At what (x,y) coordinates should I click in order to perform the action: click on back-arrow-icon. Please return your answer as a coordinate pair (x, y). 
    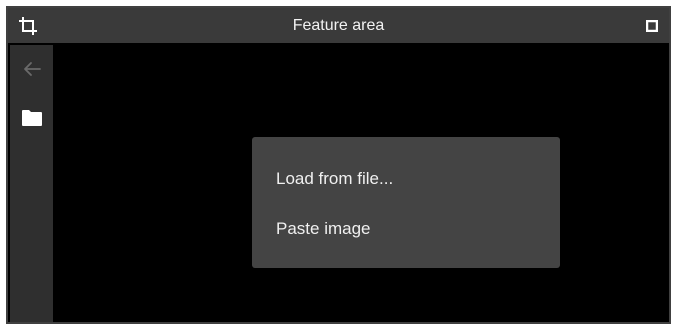
    Looking at the image, I should click on (32, 71).